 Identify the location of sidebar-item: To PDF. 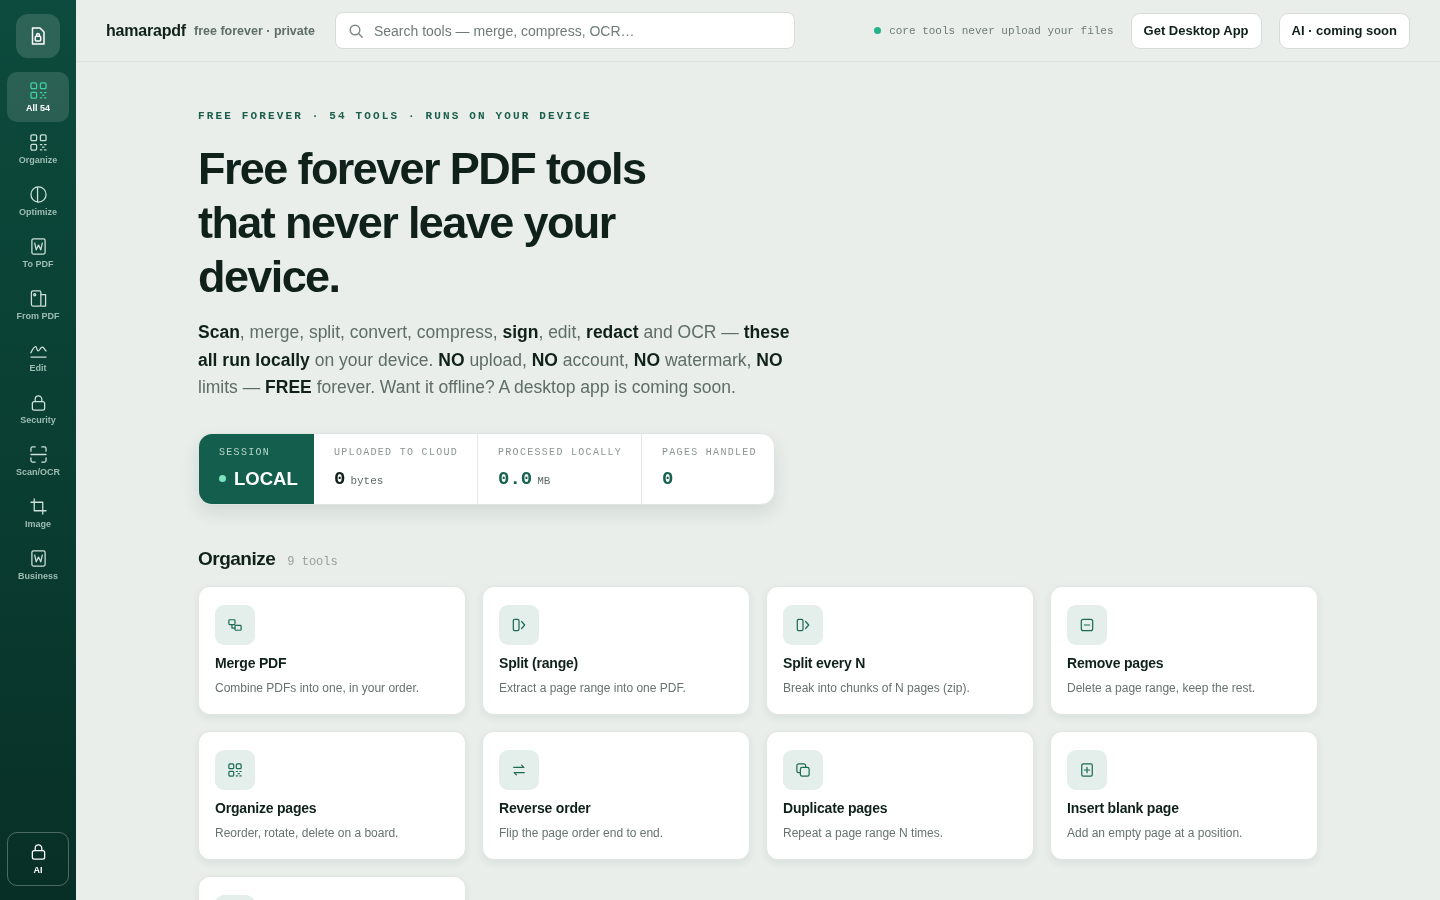
(38, 253).